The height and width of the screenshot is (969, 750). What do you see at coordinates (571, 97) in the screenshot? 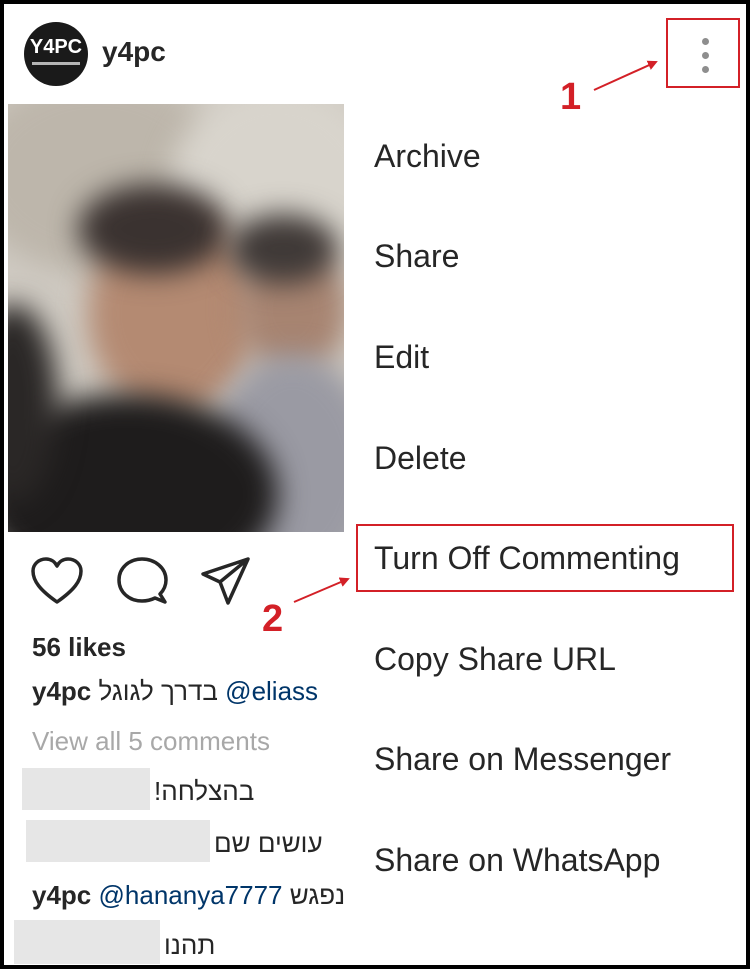
I see `step-1-label: 1` at bounding box center [571, 97].